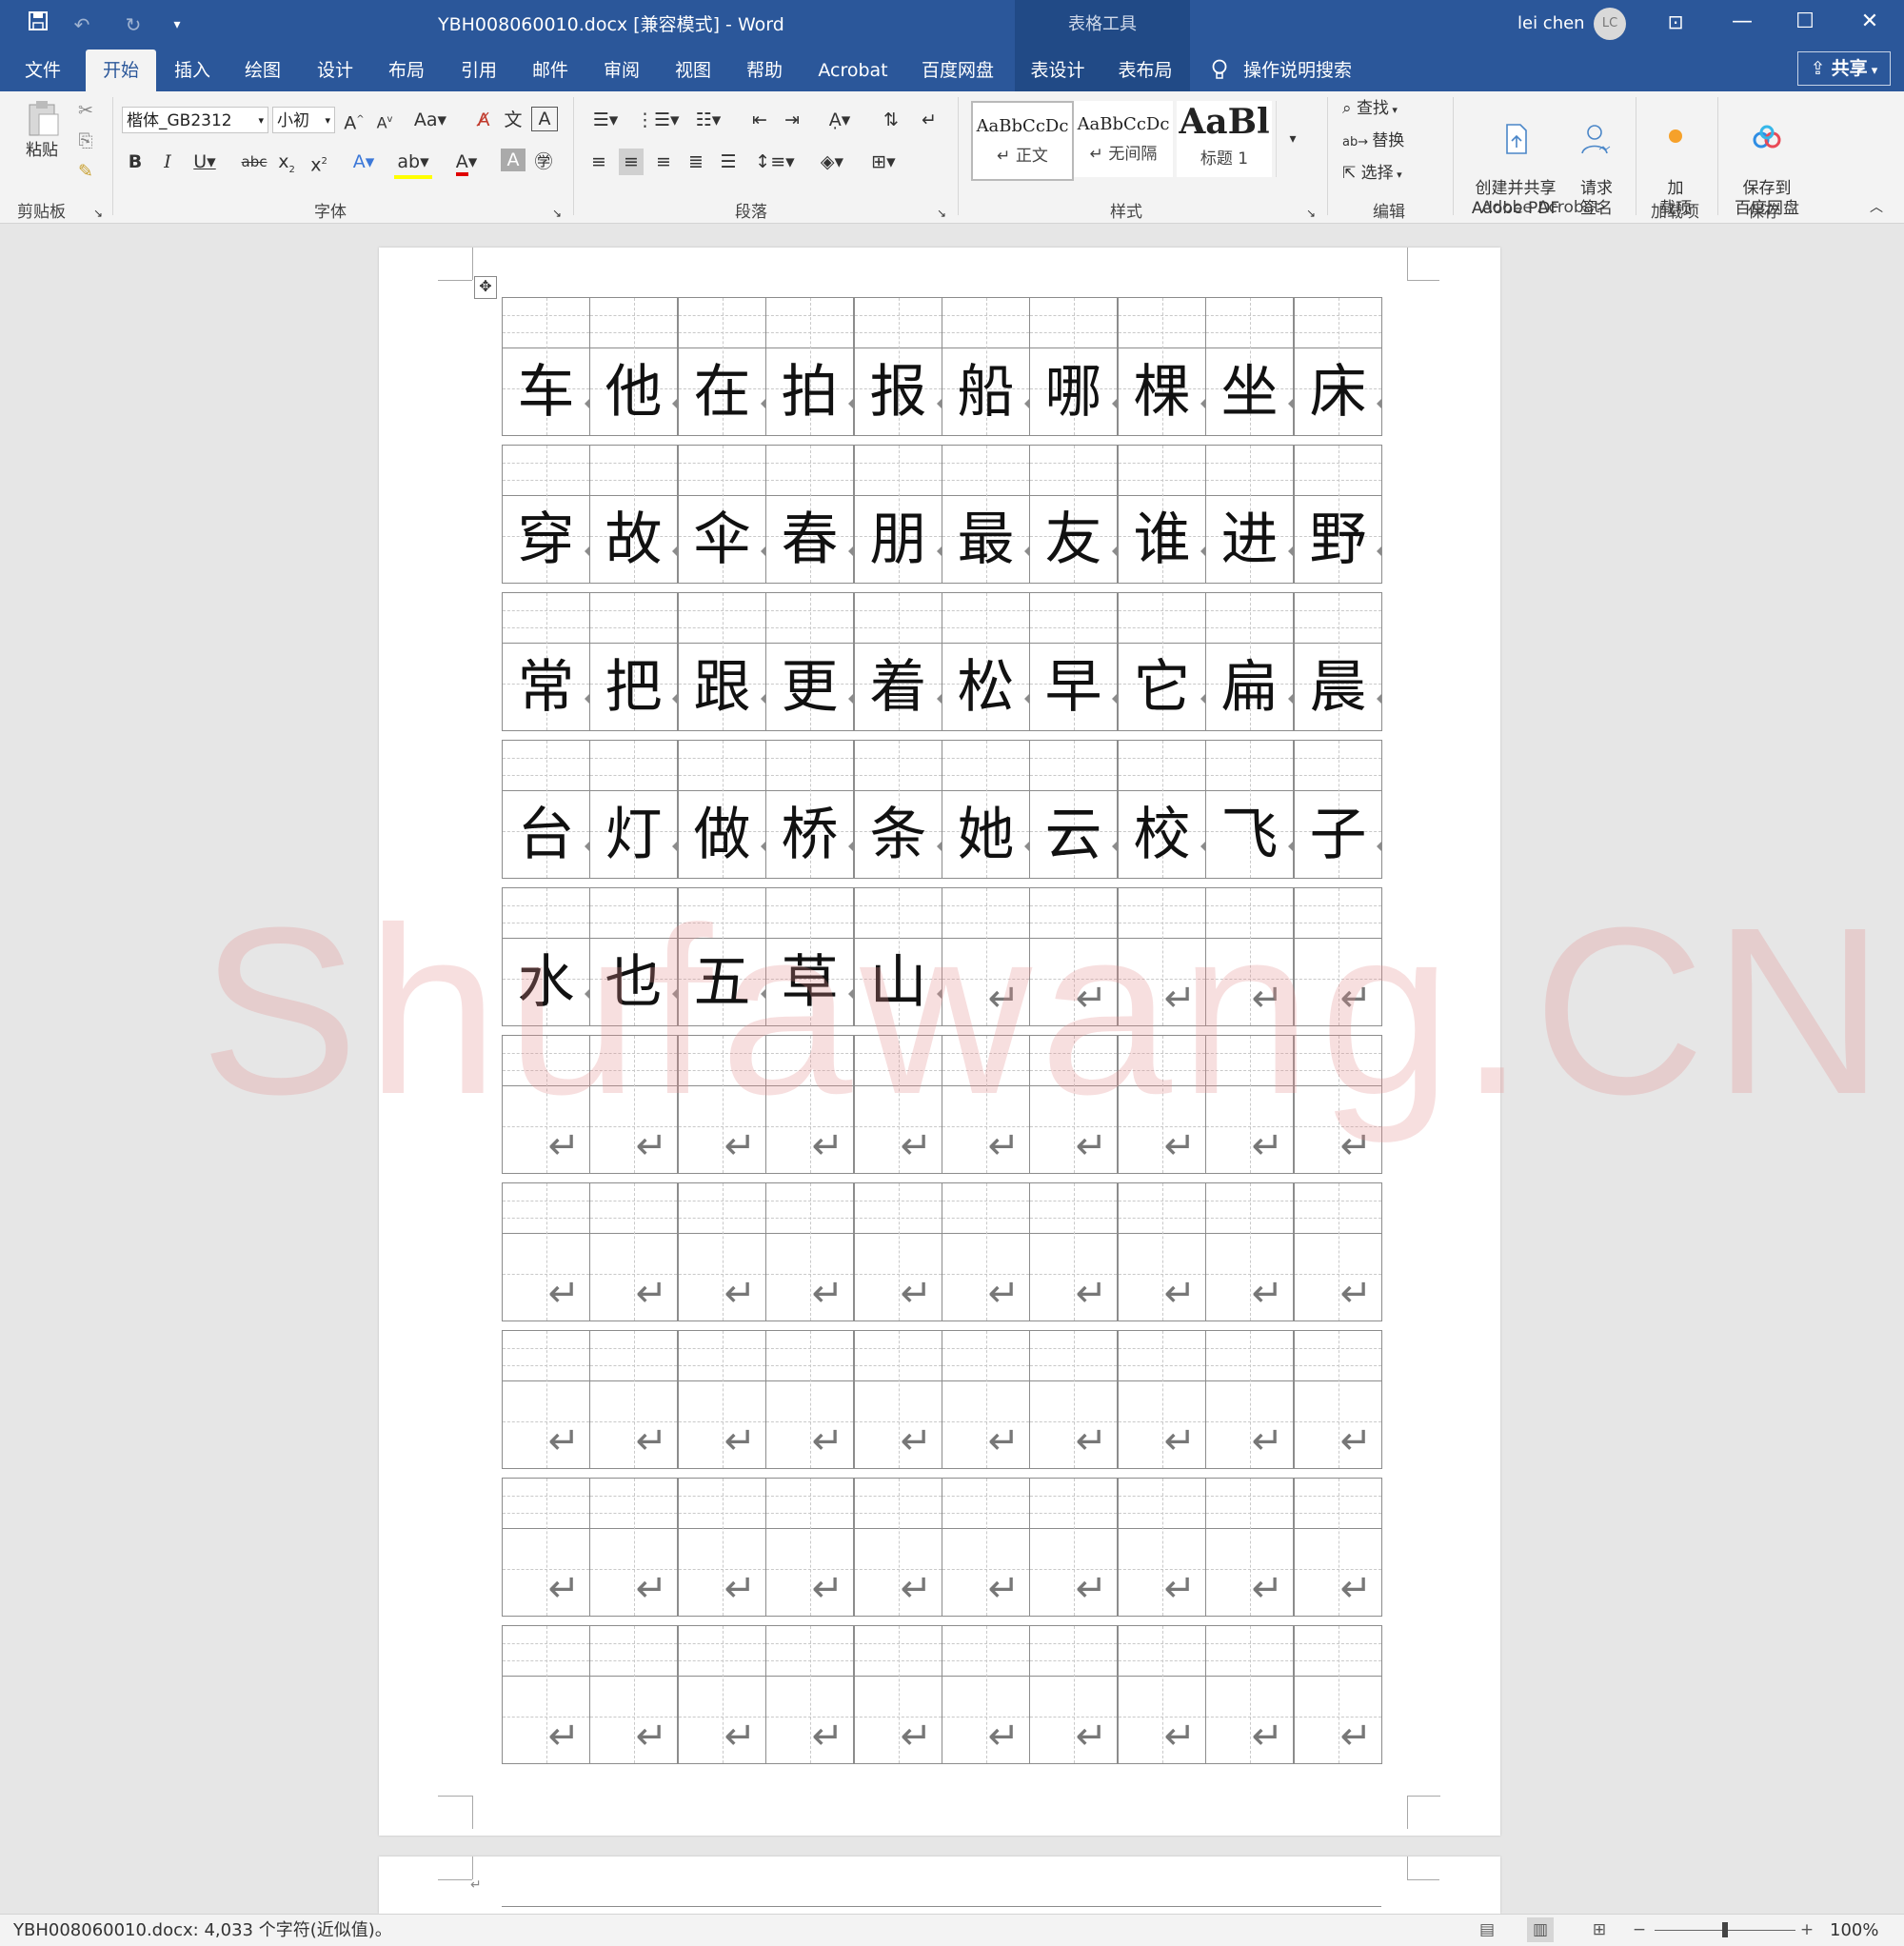 This screenshot has width=1904, height=1946. I want to click on select-button: ⇱ 选择 ▾, so click(1372, 174).